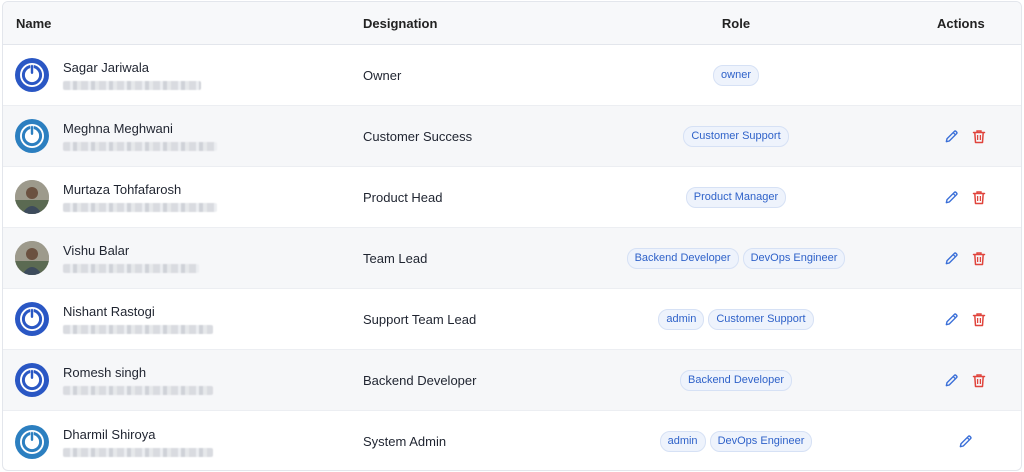  I want to click on designation-cell: System Admin, so click(405, 441).